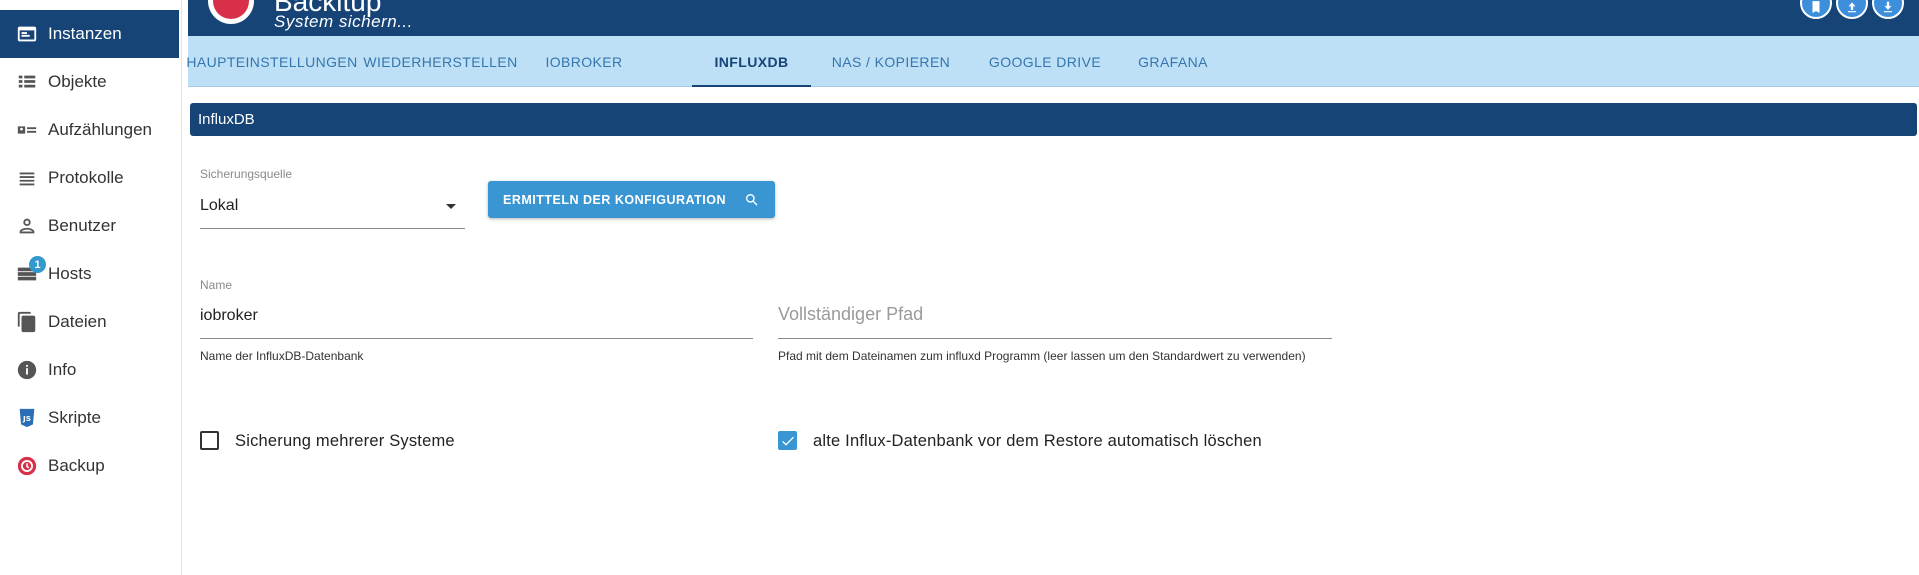 The height and width of the screenshot is (575, 1919). I want to click on sidebar-item-dateien: Dateien, so click(89, 322).